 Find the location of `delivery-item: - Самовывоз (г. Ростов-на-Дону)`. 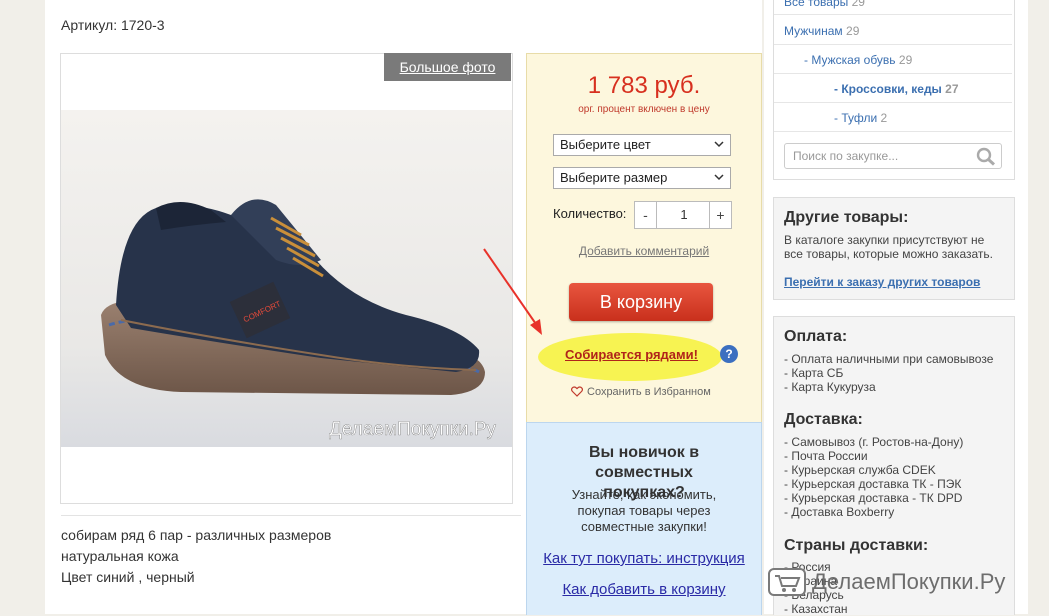

delivery-item: - Самовывоз (г. Ростов-на-Дону) is located at coordinates (874, 442).